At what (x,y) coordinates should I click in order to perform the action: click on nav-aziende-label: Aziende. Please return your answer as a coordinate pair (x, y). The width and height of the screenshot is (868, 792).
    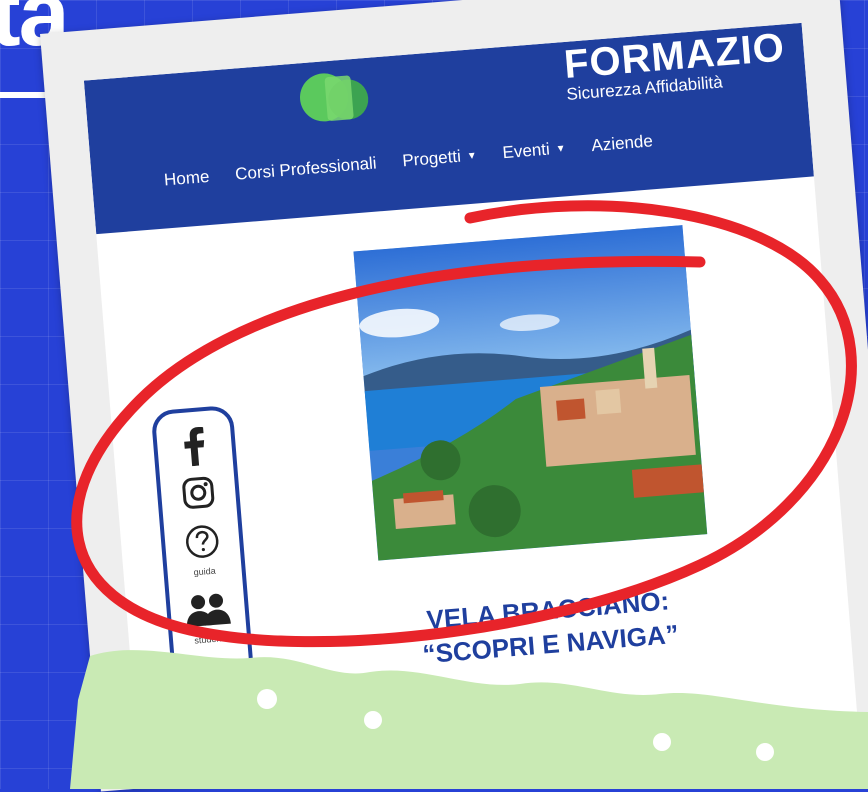
    Looking at the image, I should click on (622, 143).